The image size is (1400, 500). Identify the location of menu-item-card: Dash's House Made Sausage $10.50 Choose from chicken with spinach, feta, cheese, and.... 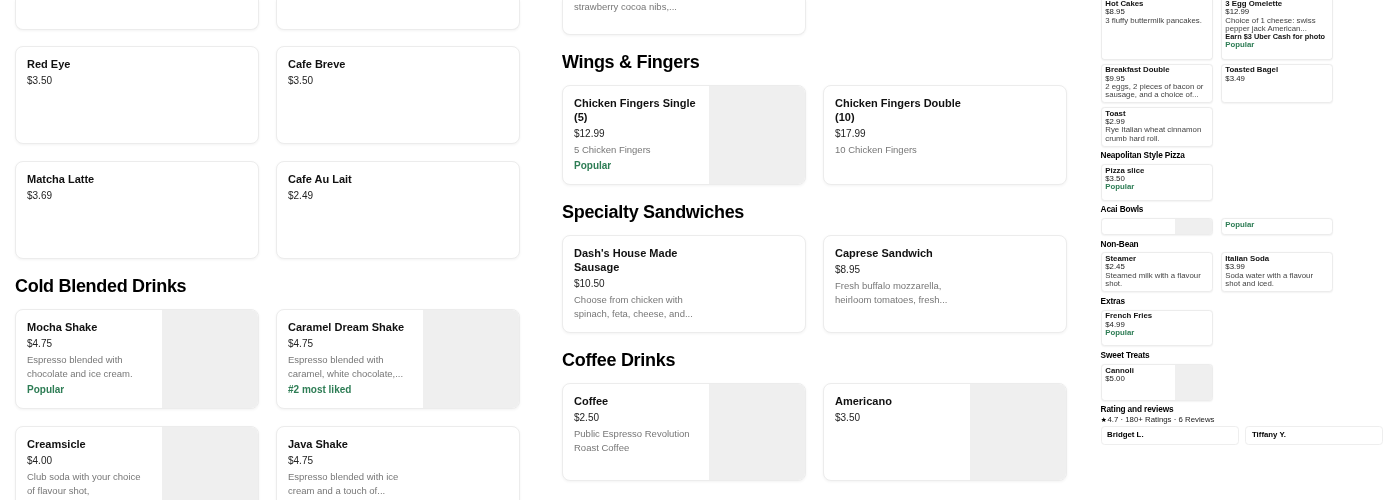
(684, 284).